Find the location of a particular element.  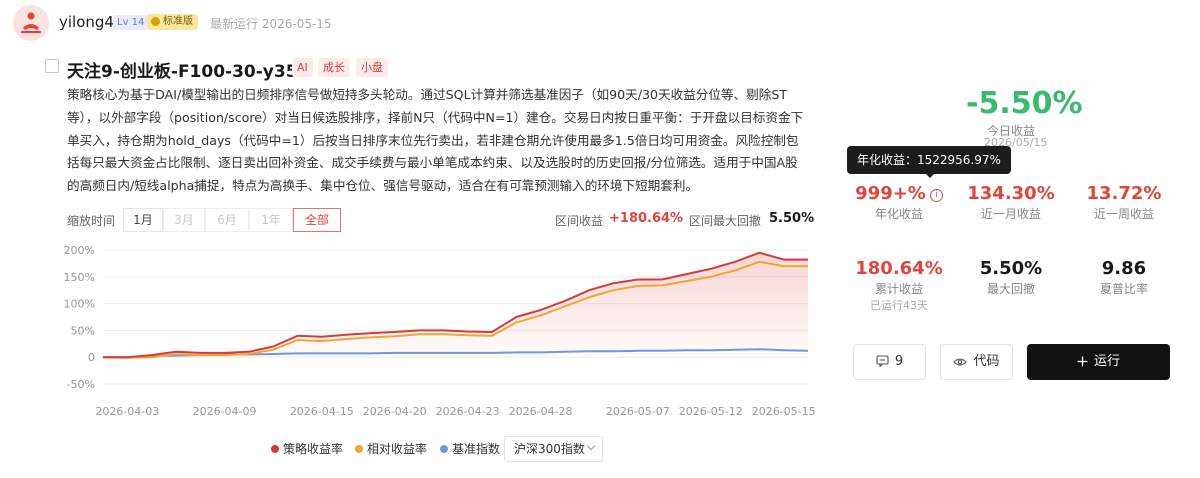

code-button-label: 代码 is located at coordinates (986, 361).